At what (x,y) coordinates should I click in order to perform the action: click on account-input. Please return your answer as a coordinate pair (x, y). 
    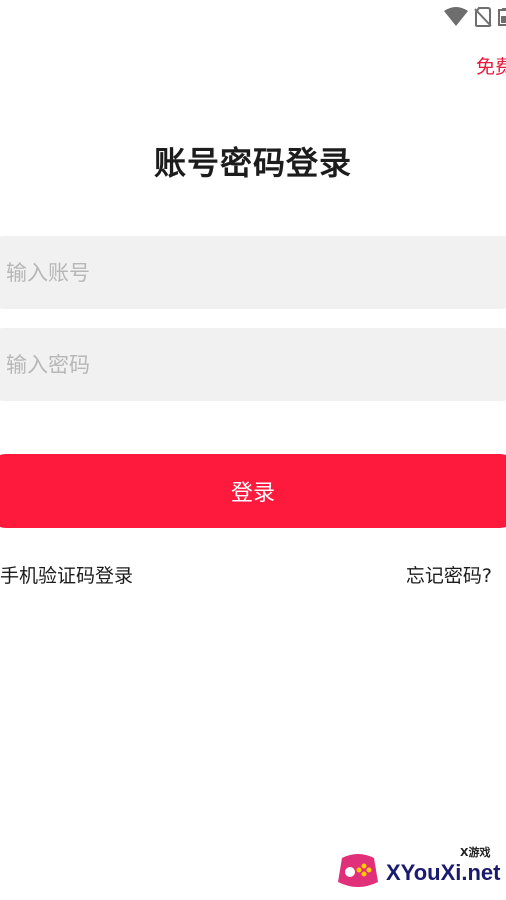
    Looking at the image, I should click on (253, 272).